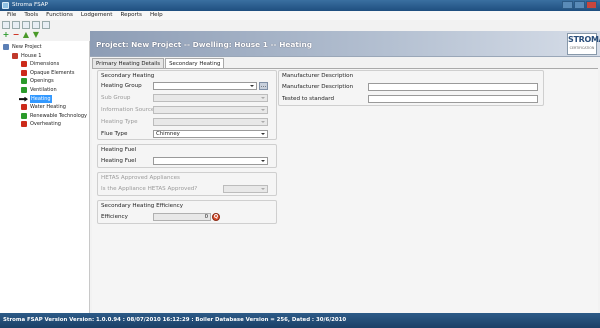  Describe the element at coordinates (318, 87) in the screenshot. I see `manufacturer-description-label: Manufacturer Description` at that location.